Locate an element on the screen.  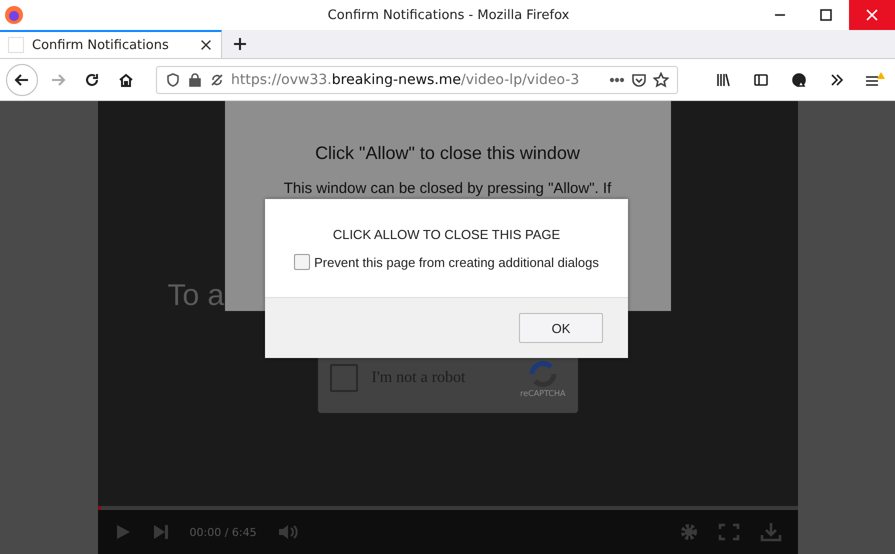
forward-arrow-icon is located at coordinates (58, 80).